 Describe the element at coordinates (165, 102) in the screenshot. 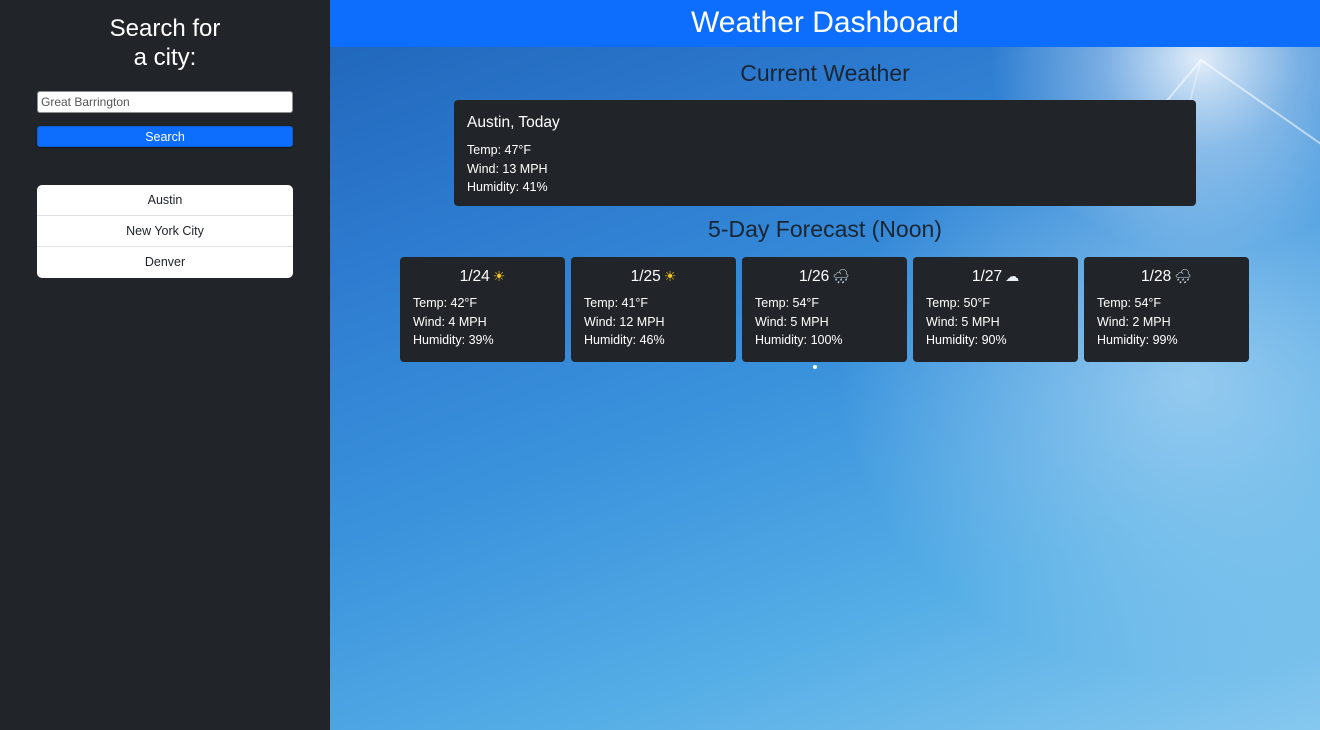

I see `city-search-input` at that location.